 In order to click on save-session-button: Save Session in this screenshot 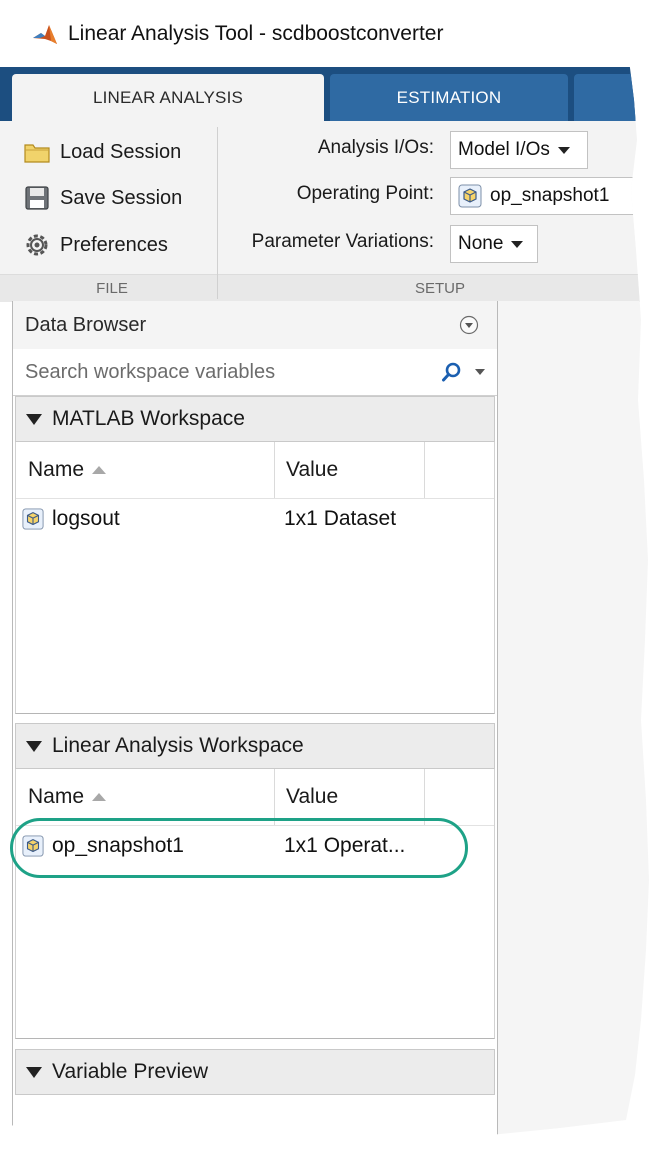, I will do `click(102, 198)`.